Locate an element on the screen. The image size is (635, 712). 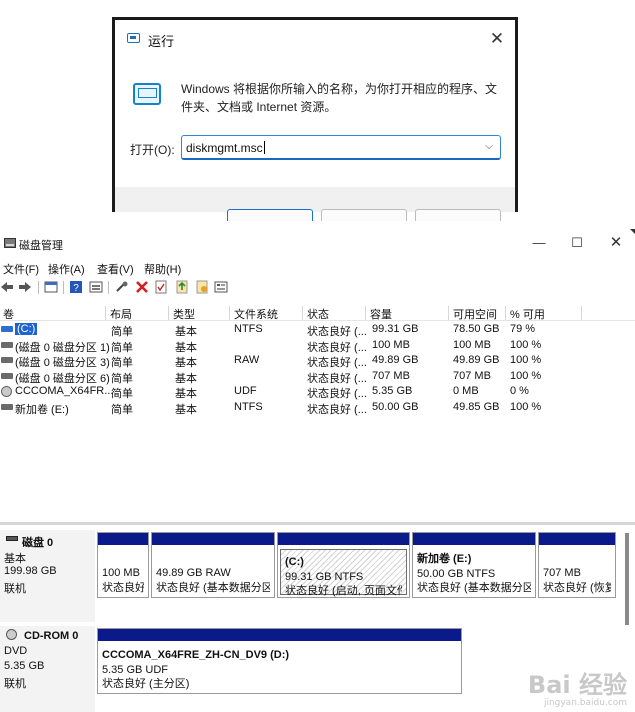
rescan-icon is located at coordinates (182, 287).